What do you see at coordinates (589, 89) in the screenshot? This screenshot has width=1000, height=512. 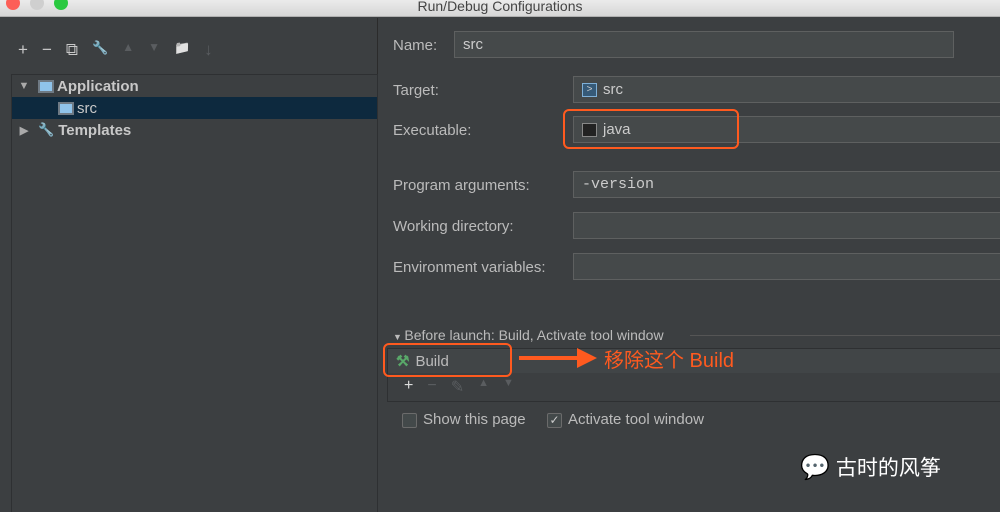 I see `terminal-icon: >` at bounding box center [589, 89].